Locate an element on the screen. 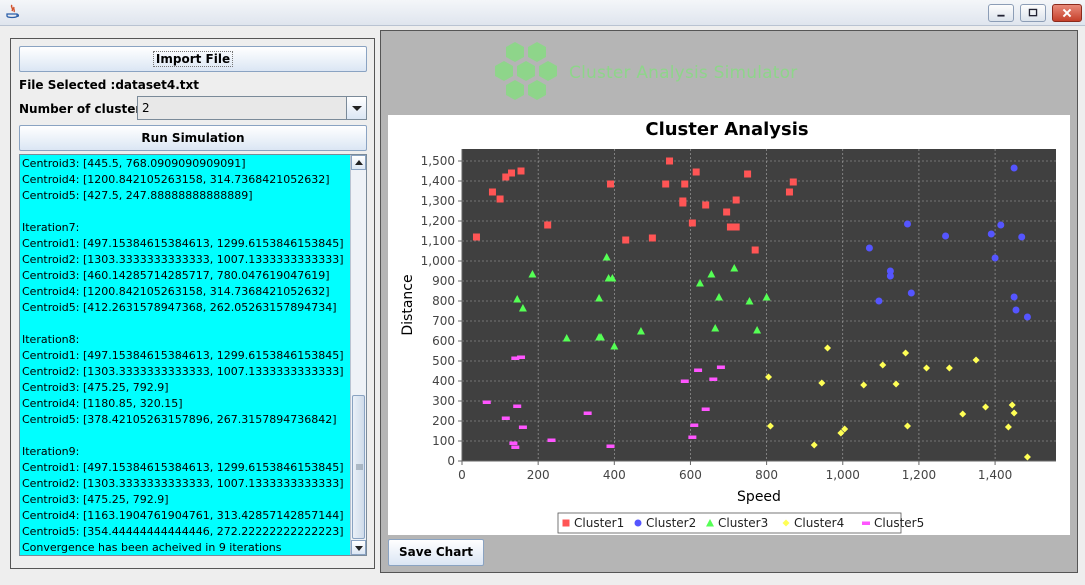 The height and width of the screenshot is (585, 1085). scroll-up-button is located at coordinates (358, 162).